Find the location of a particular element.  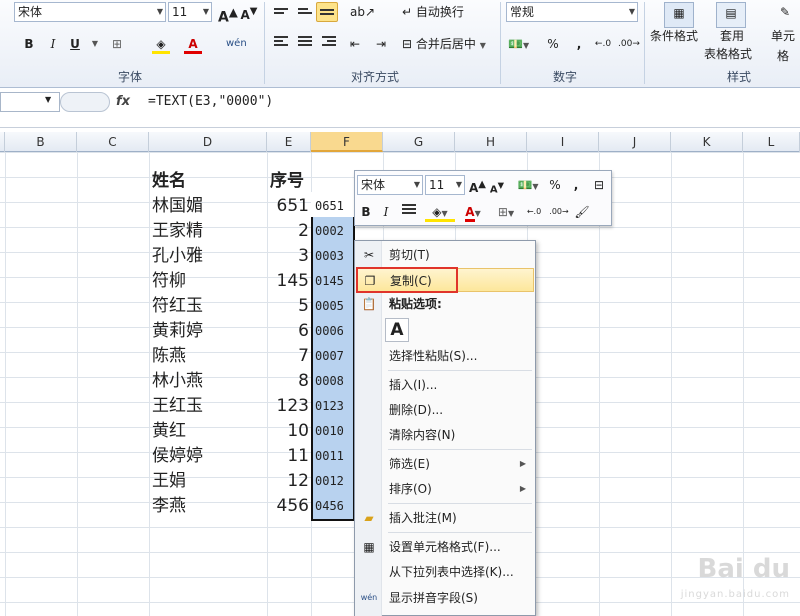

seq-cell: 5 is located at coordinates (288, 306).